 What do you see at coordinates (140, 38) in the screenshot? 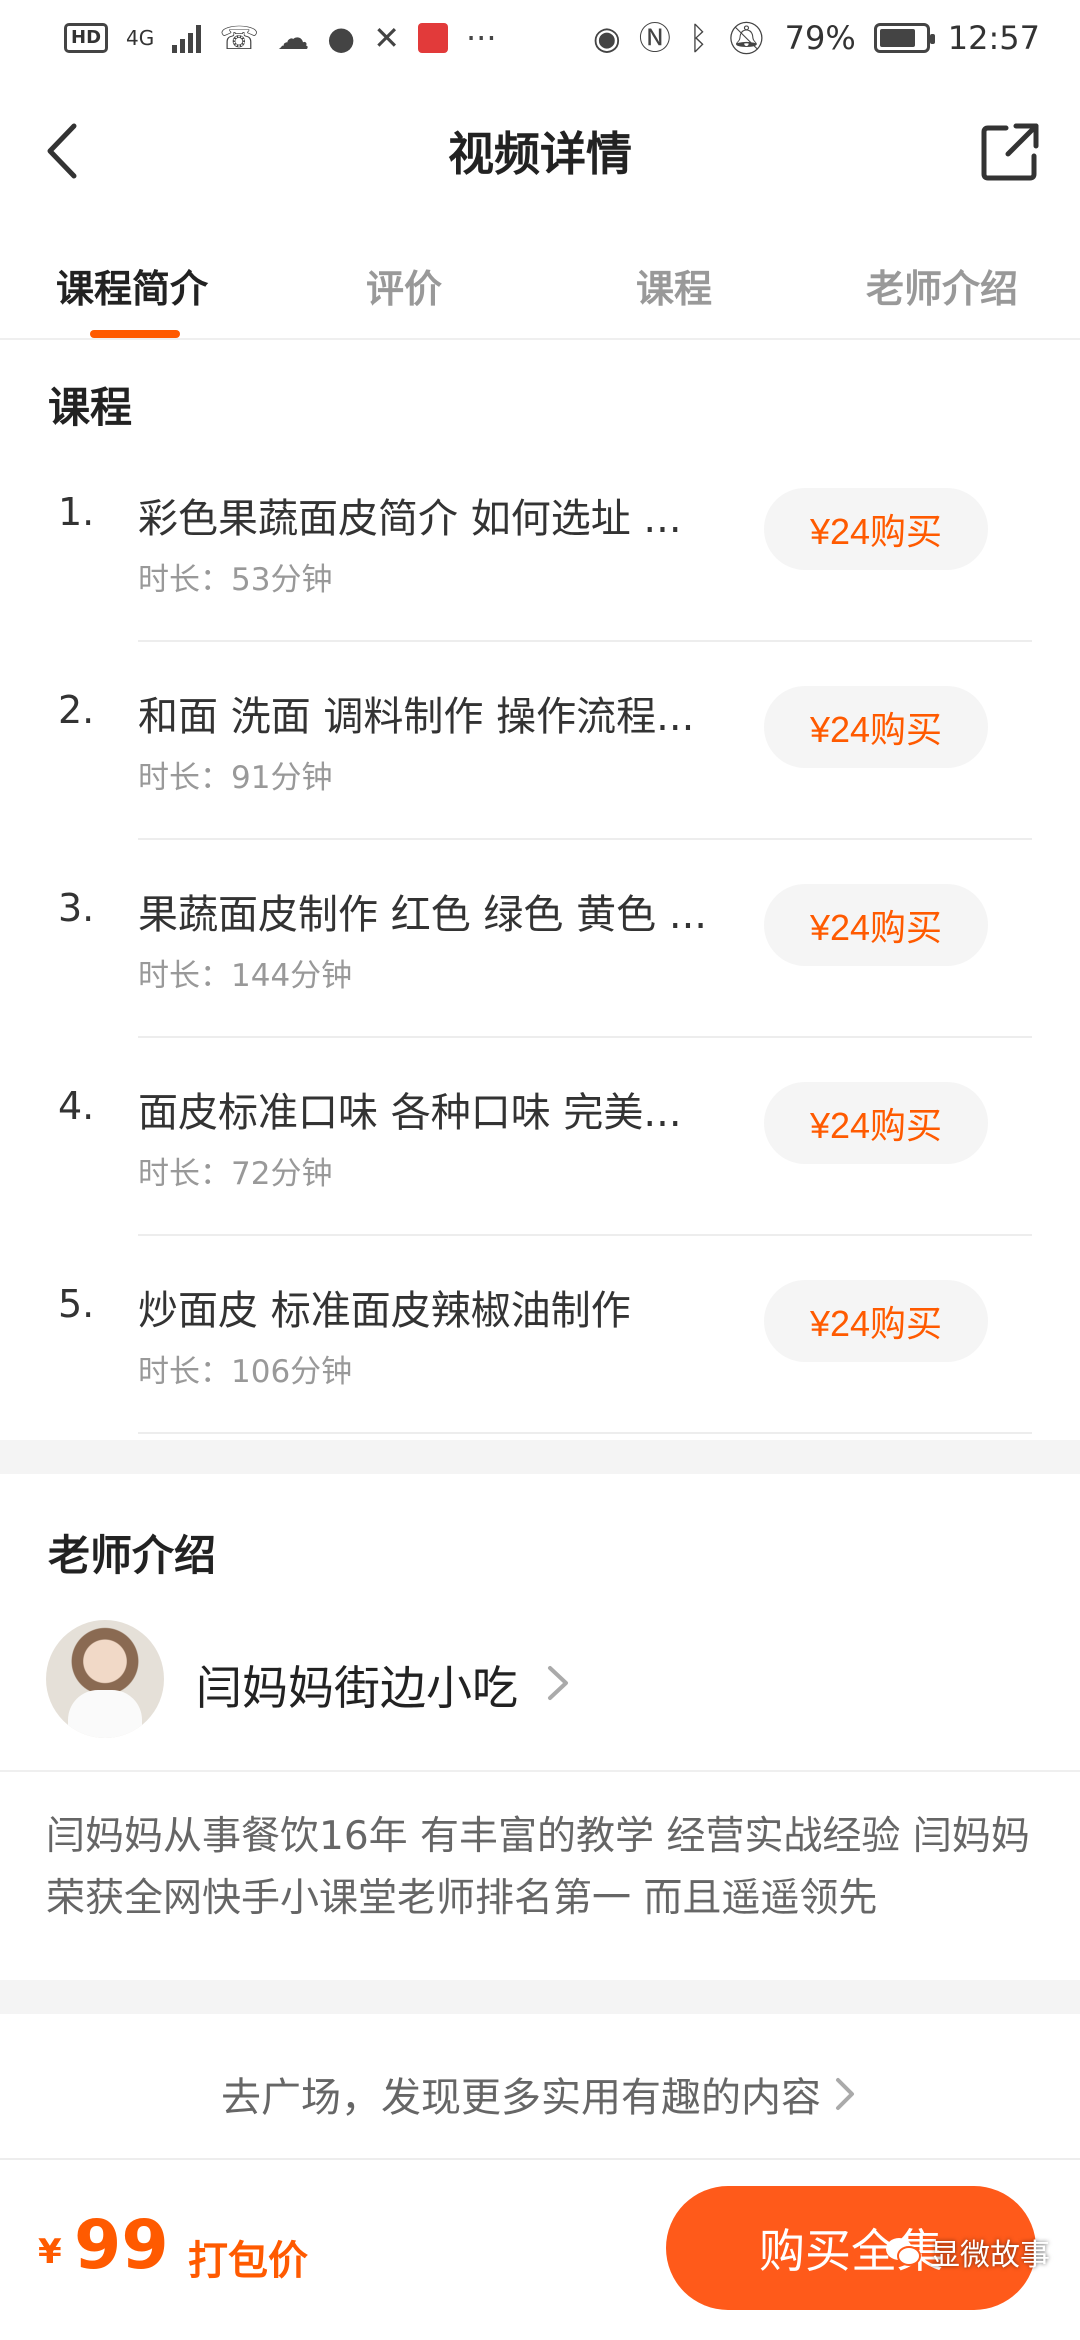
I see `network-type: 4G` at bounding box center [140, 38].